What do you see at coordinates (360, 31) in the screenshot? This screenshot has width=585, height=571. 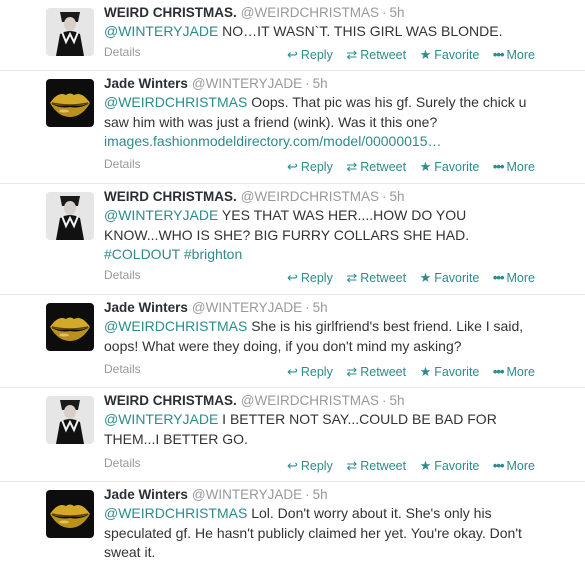 I see `tweet-body: NO…IT WASN`T. THIS GIRL WAS BLONDE.` at bounding box center [360, 31].